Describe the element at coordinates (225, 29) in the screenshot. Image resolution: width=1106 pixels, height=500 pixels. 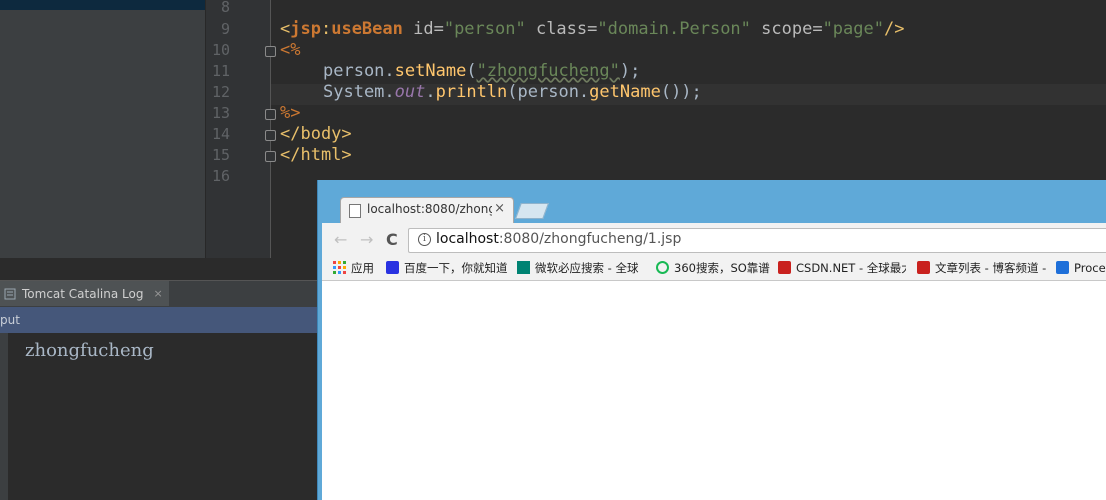
I see `line-number: 9` at that location.